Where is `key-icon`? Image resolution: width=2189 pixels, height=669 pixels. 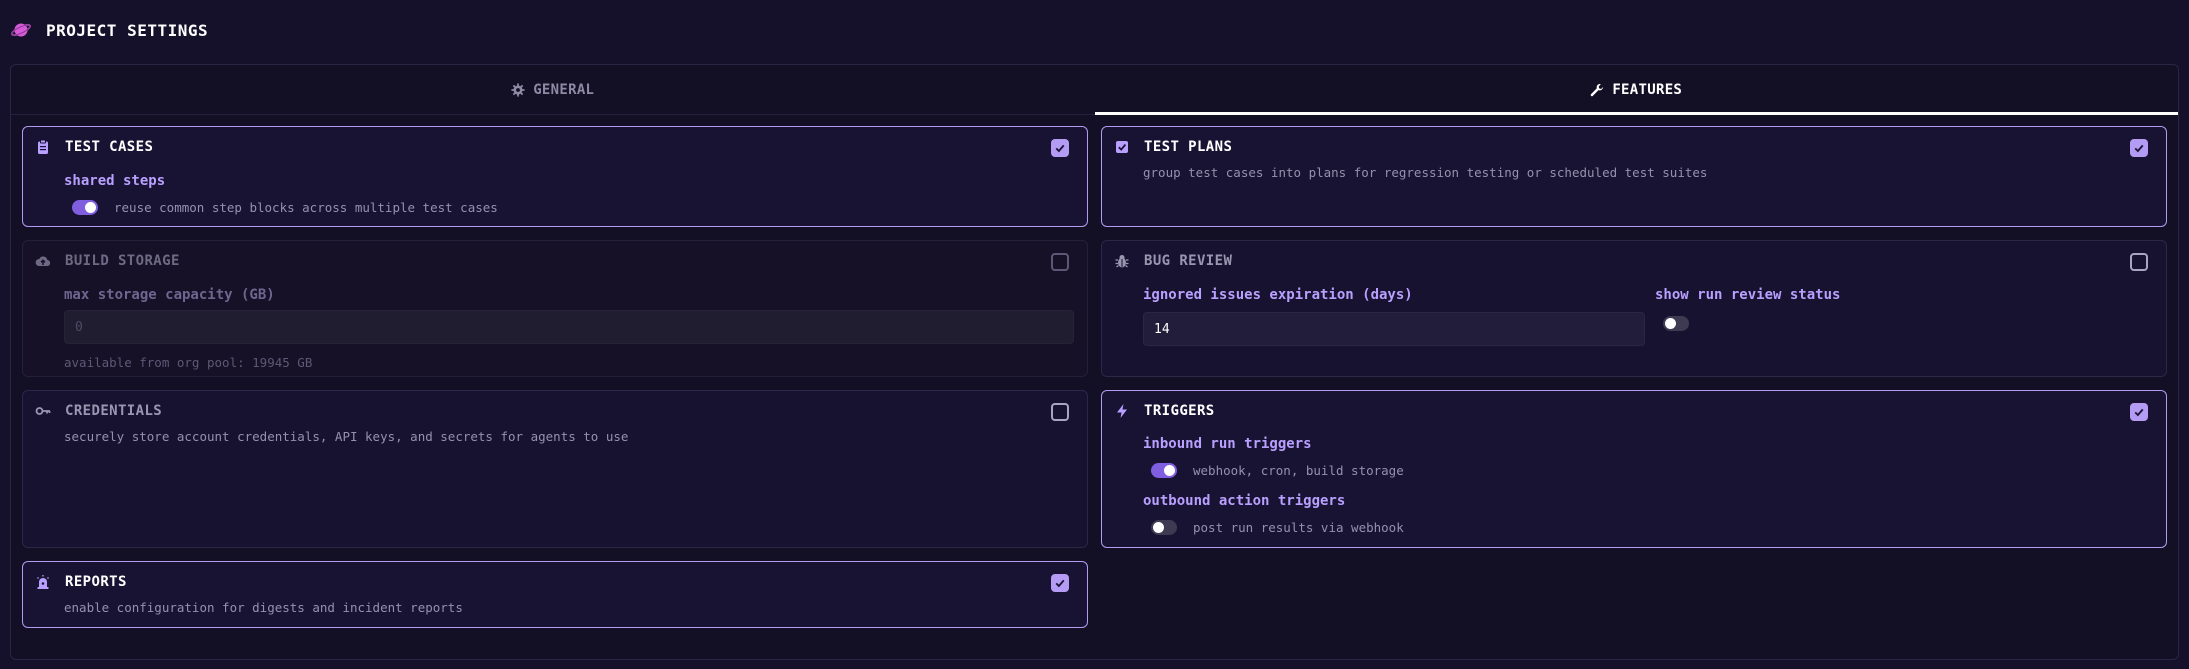 key-icon is located at coordinates (43, 411).